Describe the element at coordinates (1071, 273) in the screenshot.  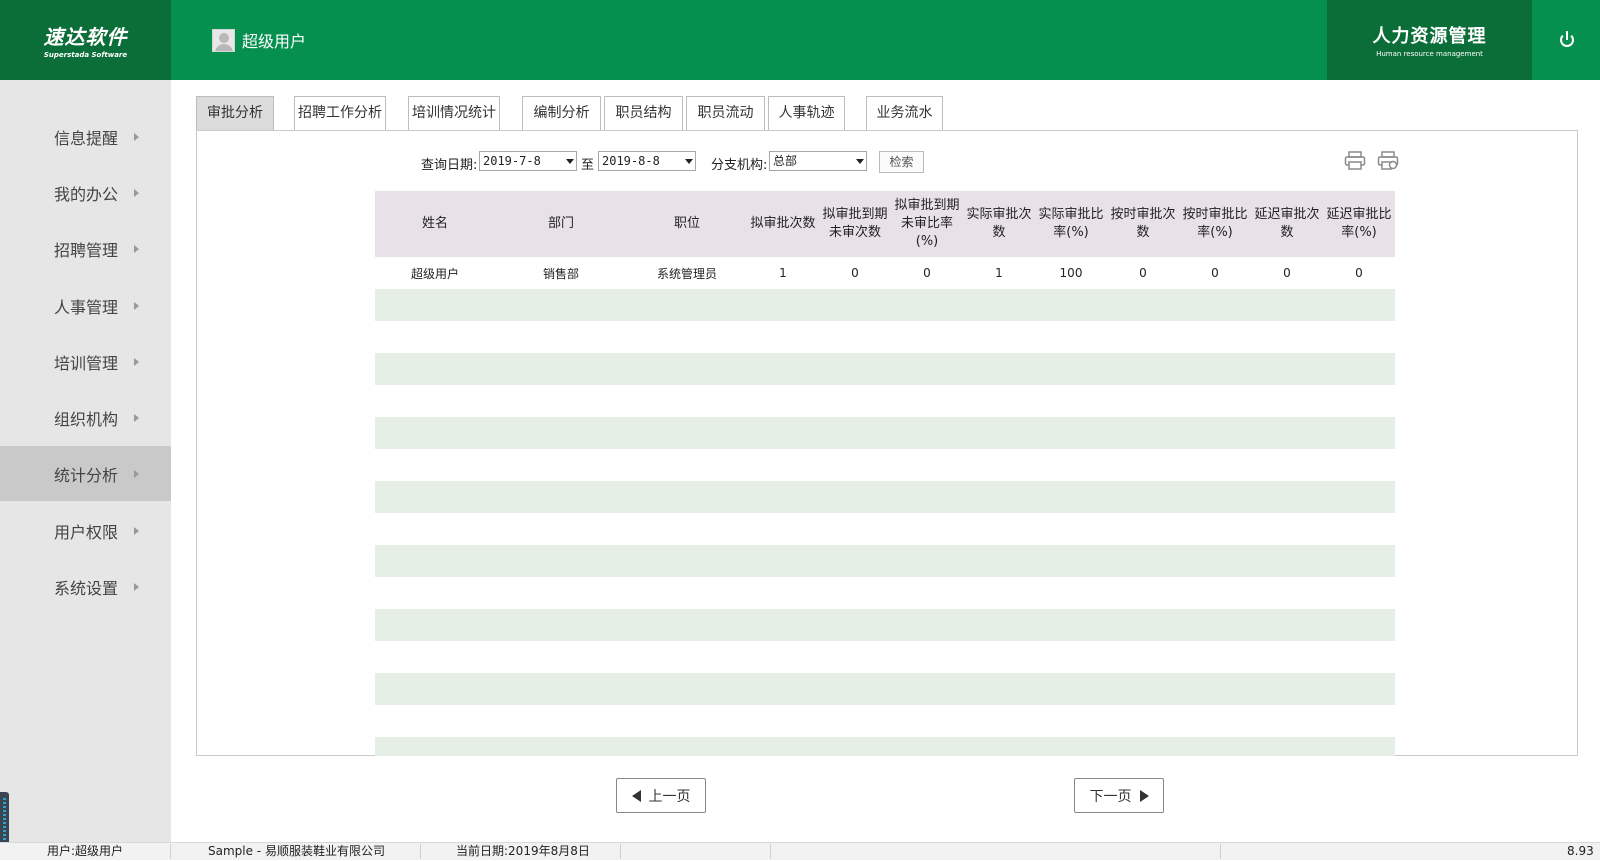
I see `table-cell: 100` at that location.